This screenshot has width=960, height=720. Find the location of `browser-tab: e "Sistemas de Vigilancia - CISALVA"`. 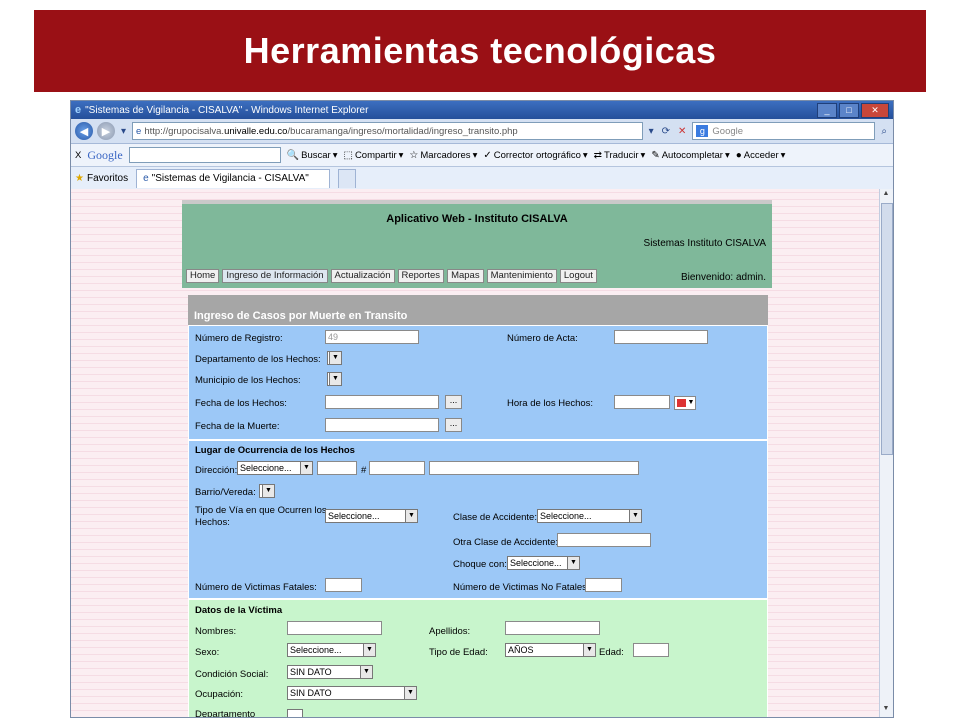

browser-tab: e "Sistemas de Vigilancia - CISALVA" is located at coordinates (233, 178).